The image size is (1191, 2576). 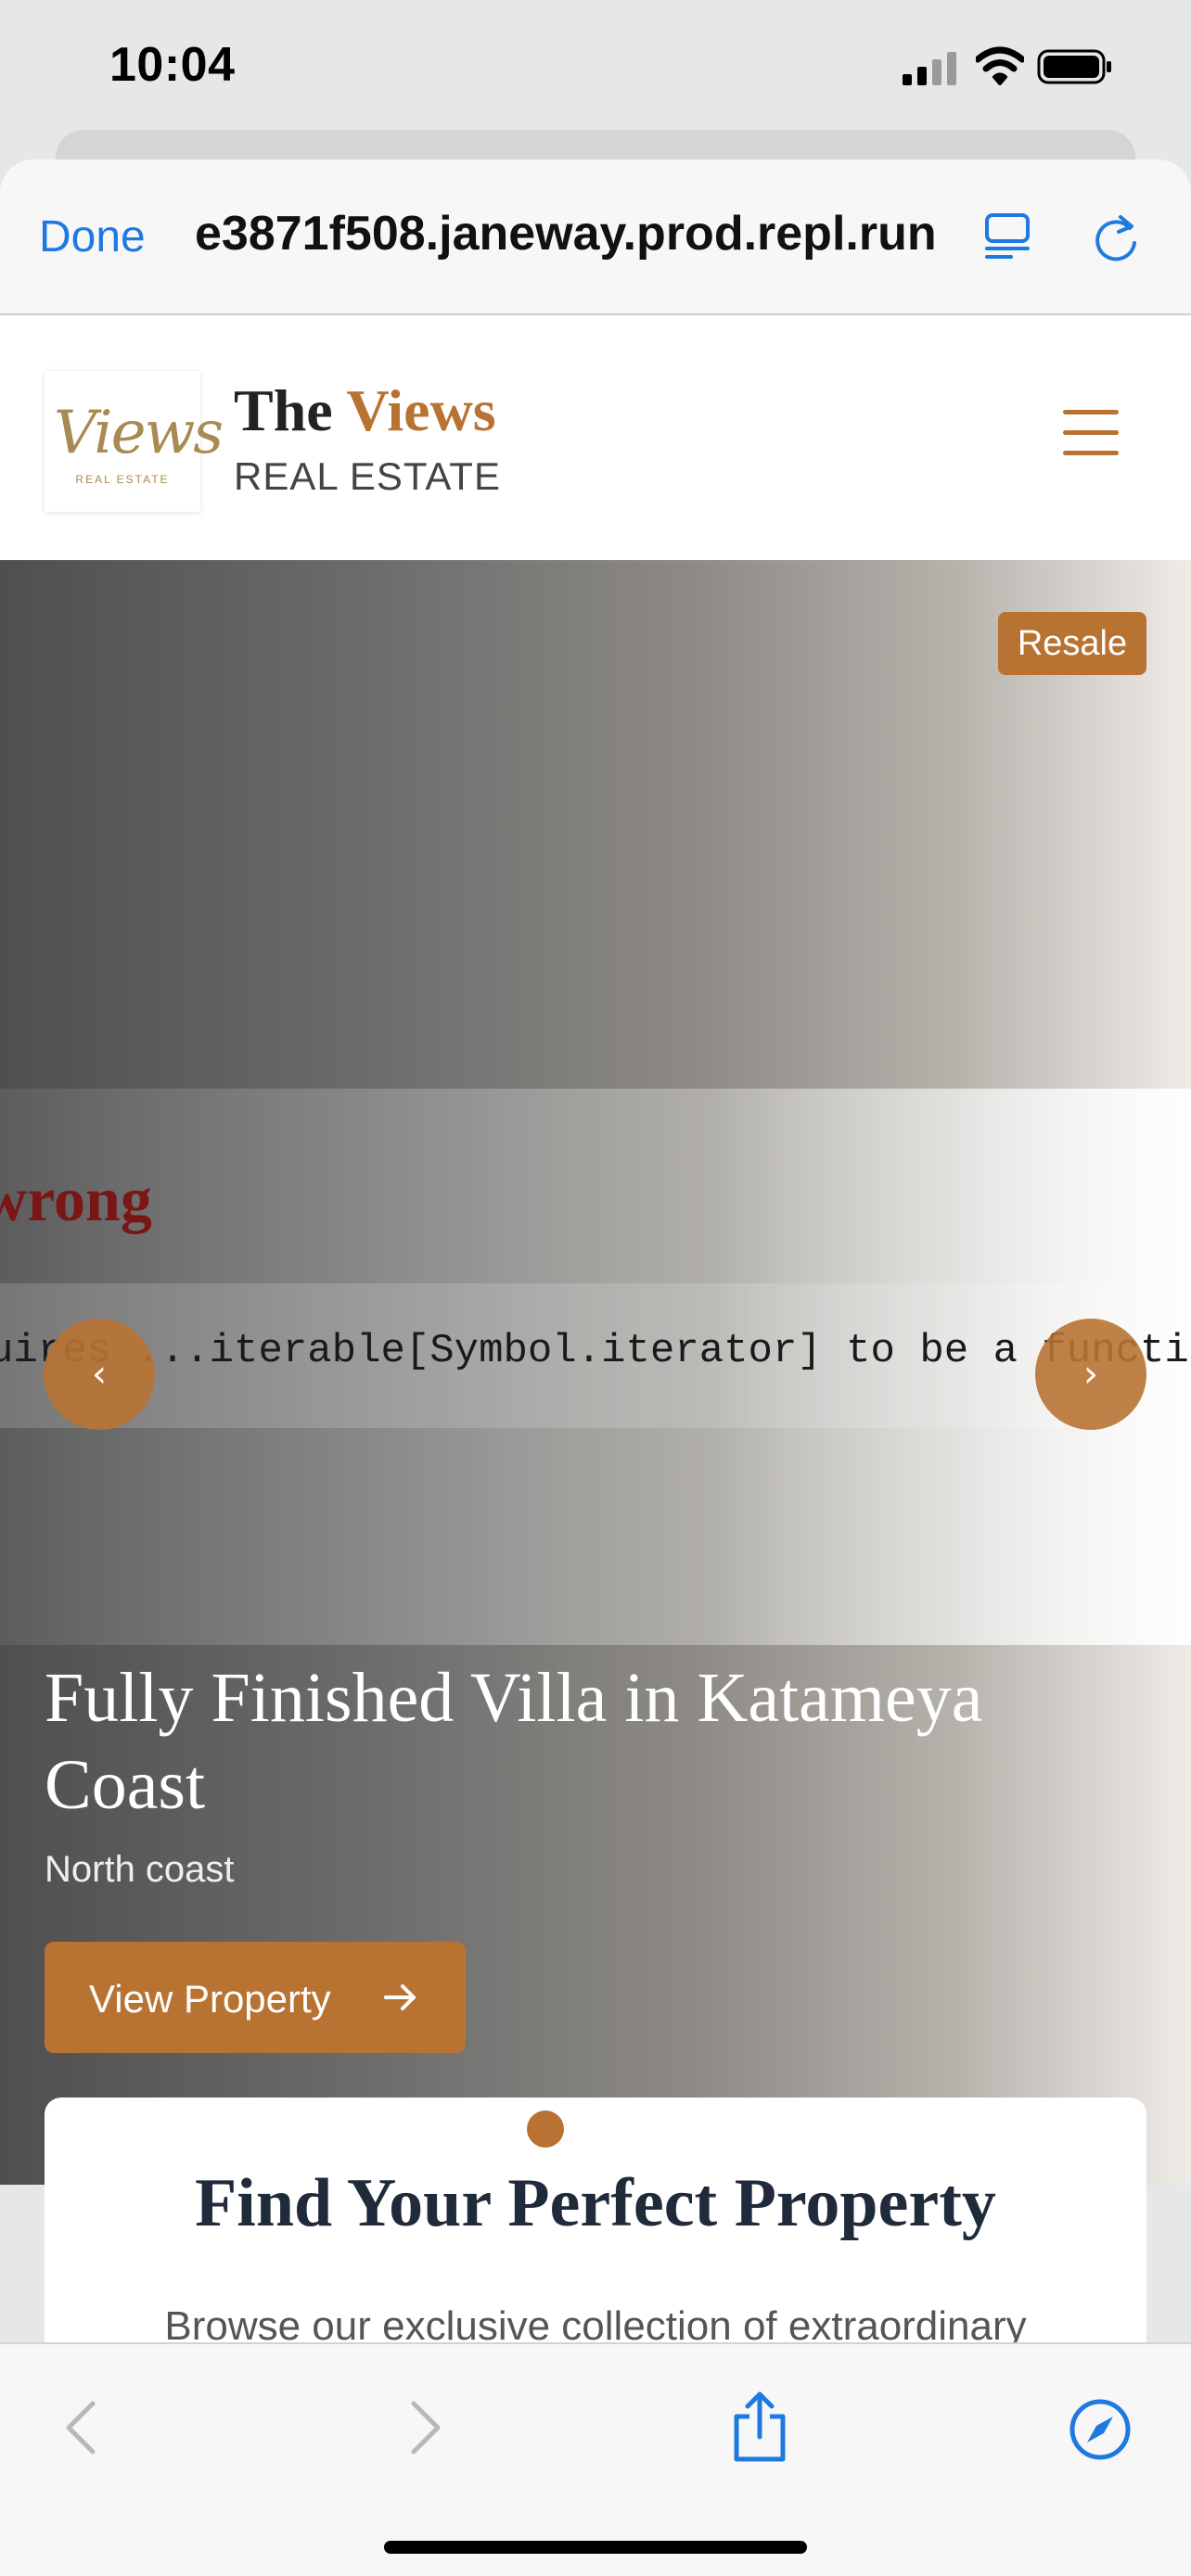 I want to click on brand-name: The Views, so click(x=365, y=410).